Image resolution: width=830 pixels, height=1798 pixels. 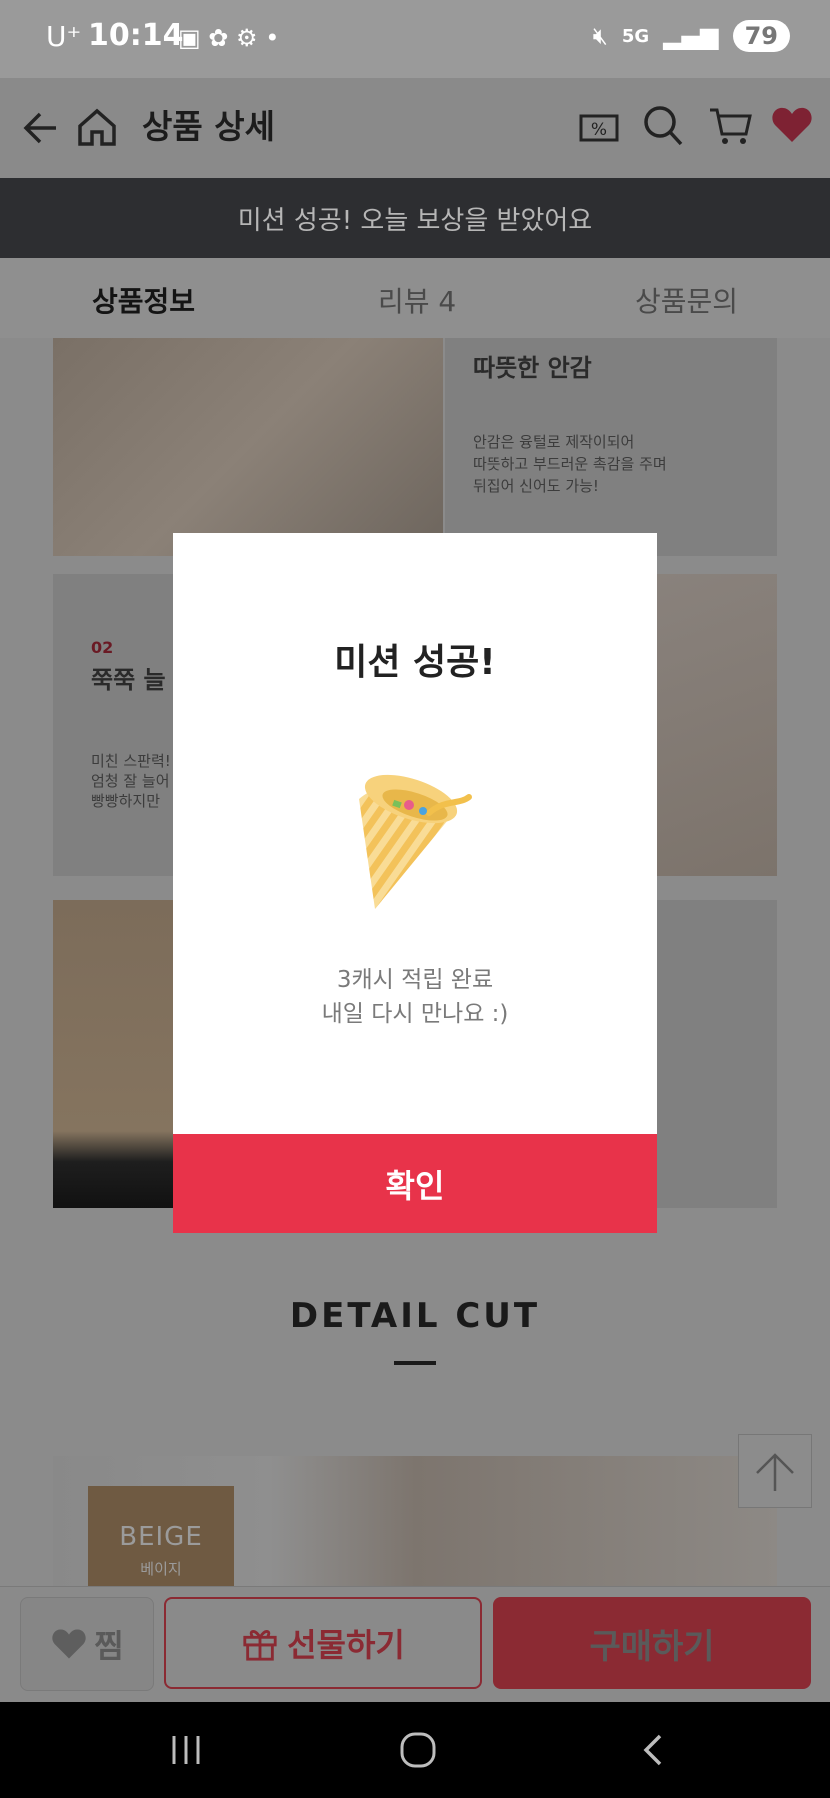 I want to click on home-nav-icon, so click(x=418, y=1750).